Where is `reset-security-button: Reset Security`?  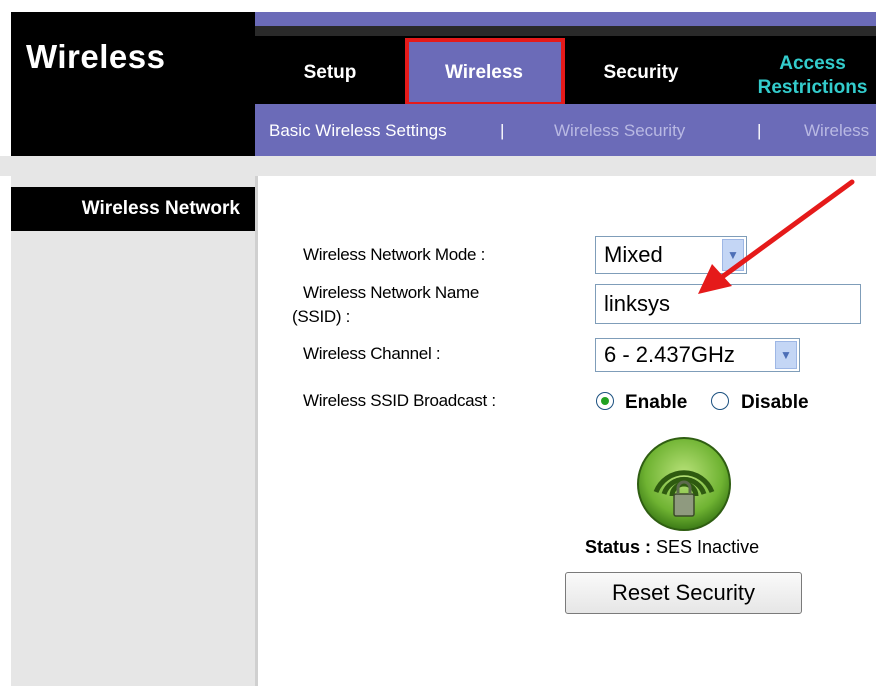 reset-security-button: Reset Security is located at coordinates (683, 593).